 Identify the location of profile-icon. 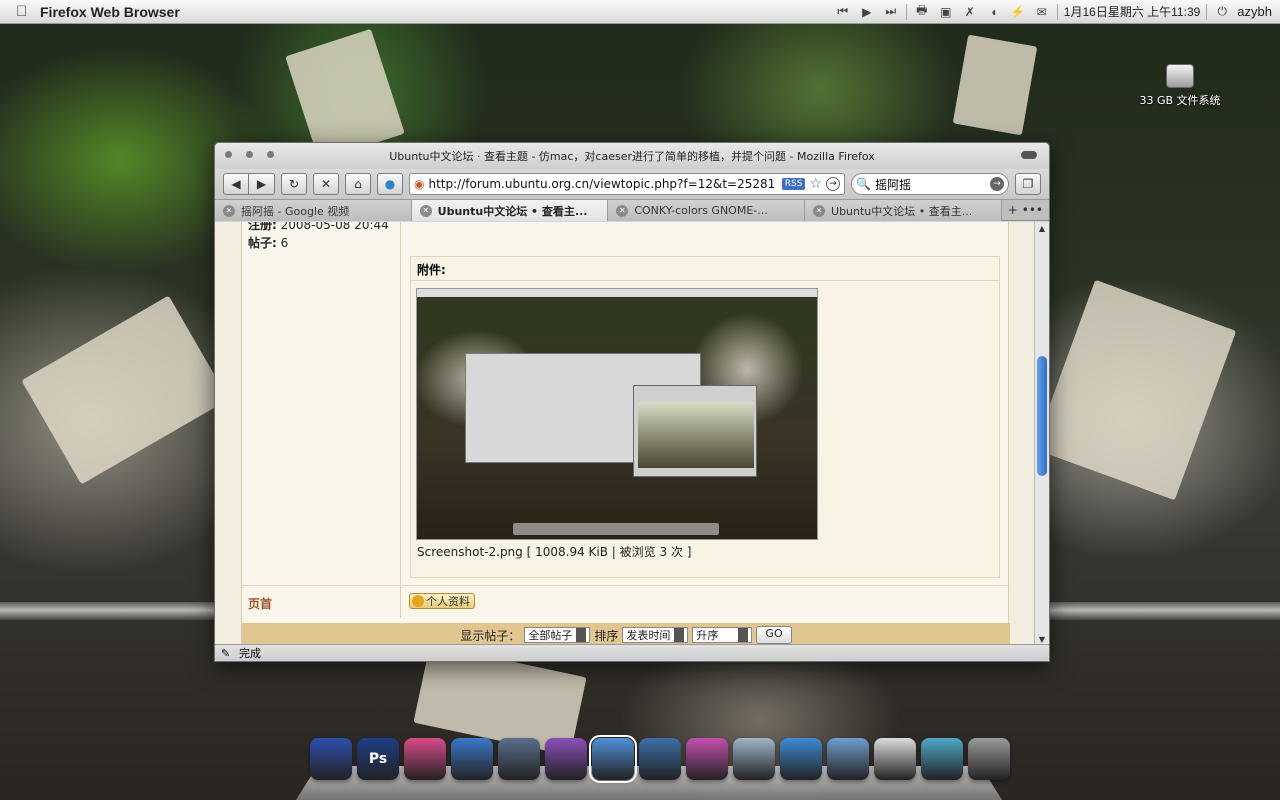
(418, 601).